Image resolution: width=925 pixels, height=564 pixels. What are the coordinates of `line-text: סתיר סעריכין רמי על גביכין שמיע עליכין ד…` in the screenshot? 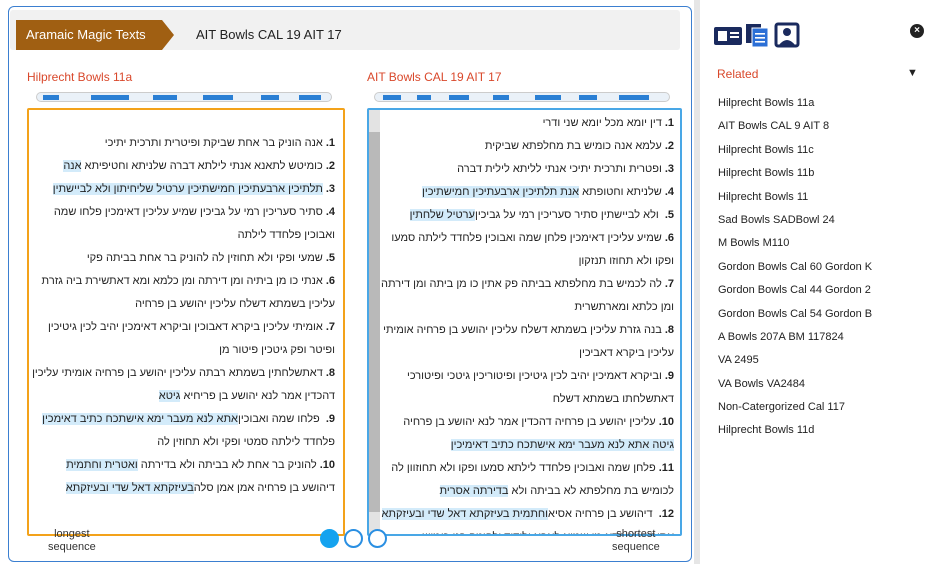 It's located at (188, 212).